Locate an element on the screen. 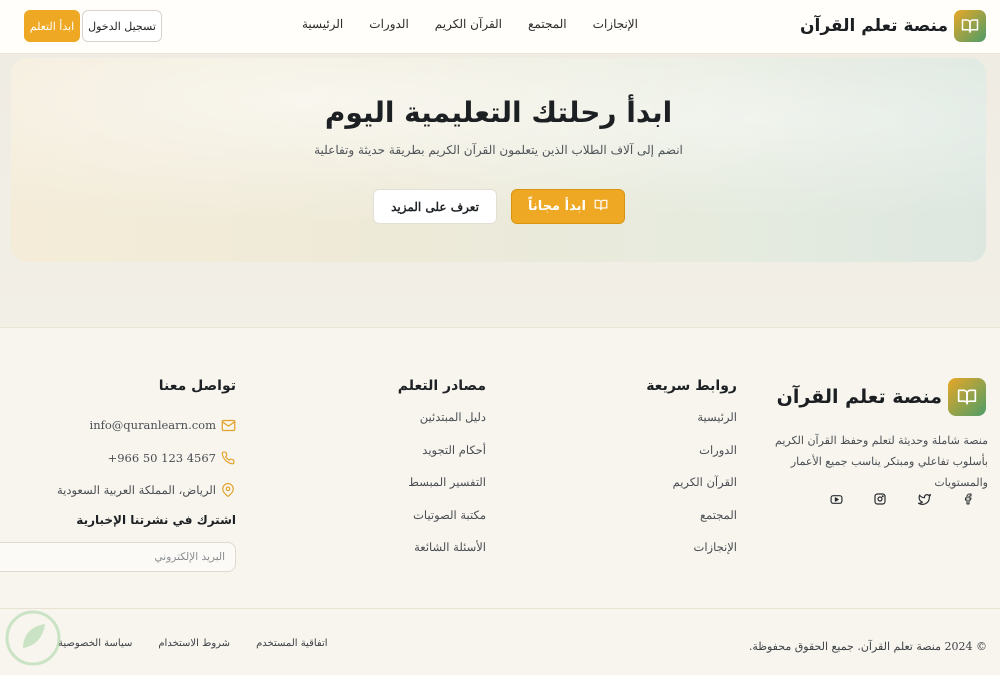 This screenshot has height=675, width=1000. footer-brand: منصة تعلم القرآن is located at coordinates (881, 397).